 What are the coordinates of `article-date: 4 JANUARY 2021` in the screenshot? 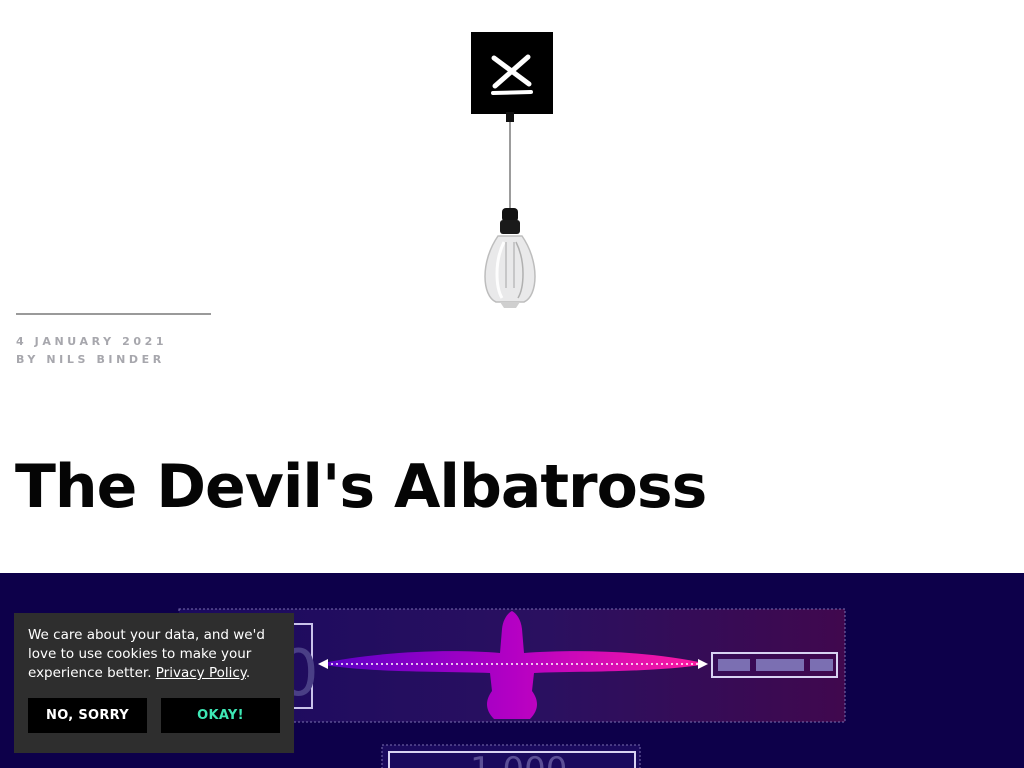 It's located at (92, 341).